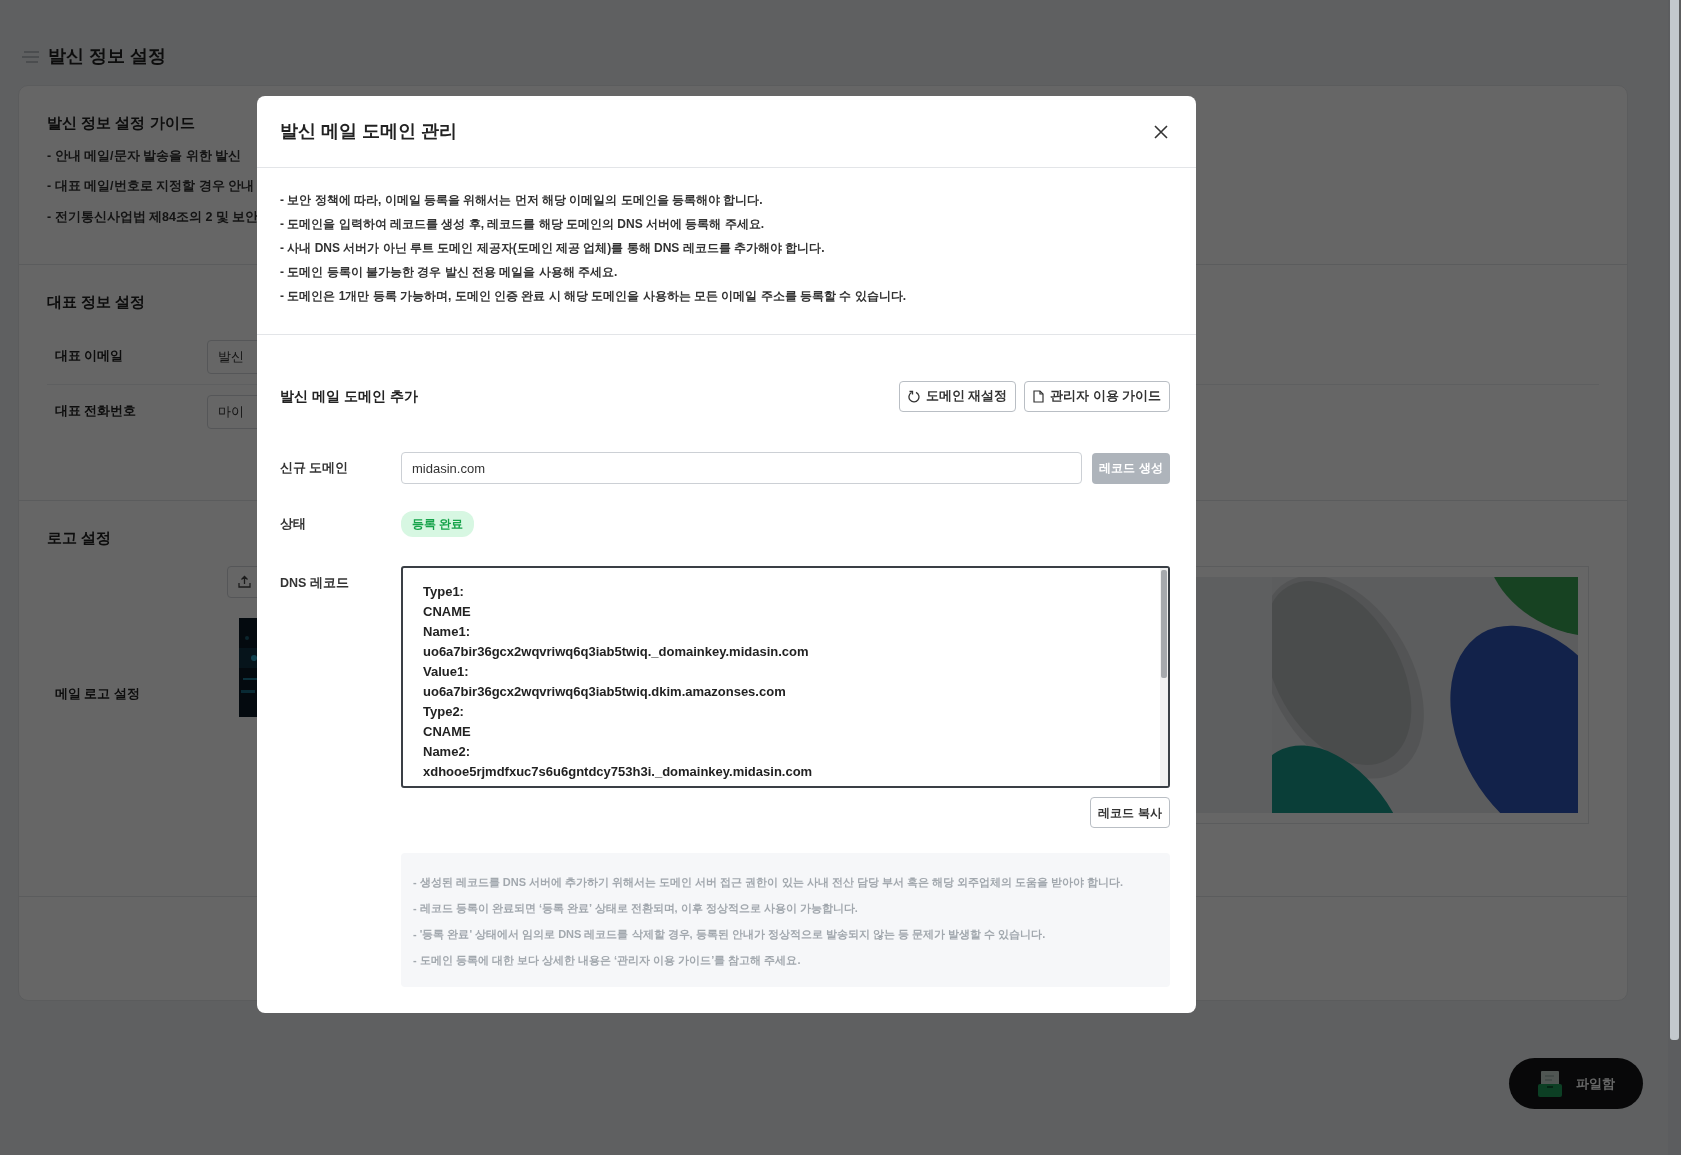 The height and width of the screenshot is (1155, 1681). Describe the element at coordinates (729, 934) in the screenshot. I see `notice-text: - '등록 완료' 상태에서 임의로 DNS 레코드를 삭제할 경우, 등록된 안내가 정상적으로 발송되지 않는 등 문제가 발생할 수 있습니다.` at that location.